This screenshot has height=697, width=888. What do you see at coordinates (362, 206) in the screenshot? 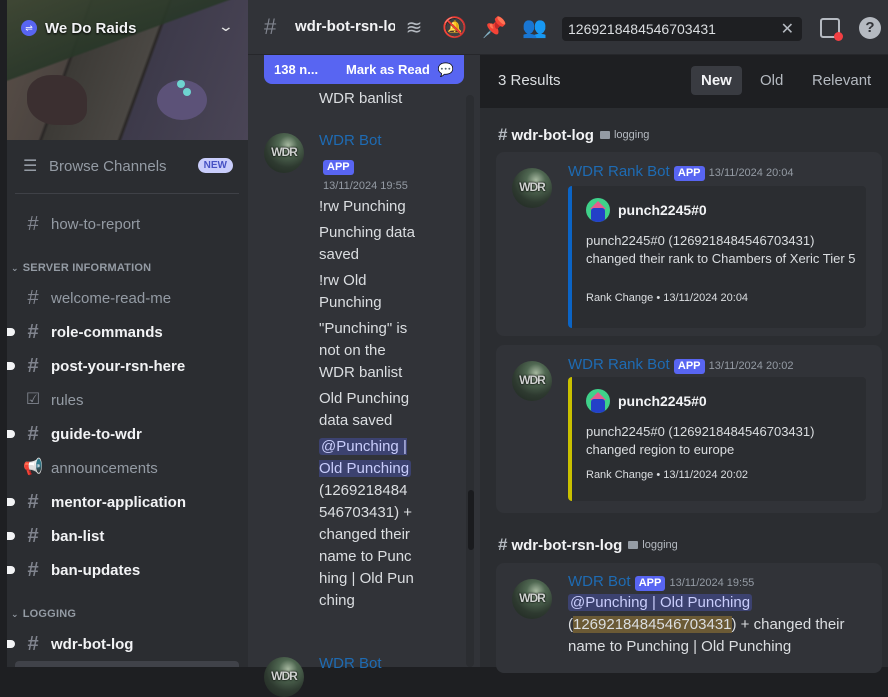
I see `message-line: !rw Punching` at bounding box center [362, 206].